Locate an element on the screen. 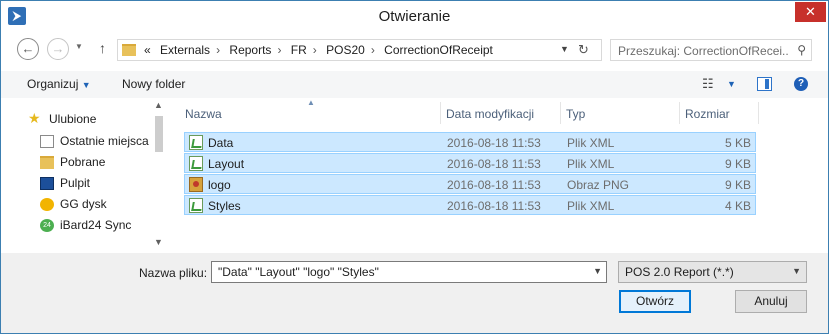 This screenshot has width=829, height=334. forward-button: → is located at coordinates (58, 49).